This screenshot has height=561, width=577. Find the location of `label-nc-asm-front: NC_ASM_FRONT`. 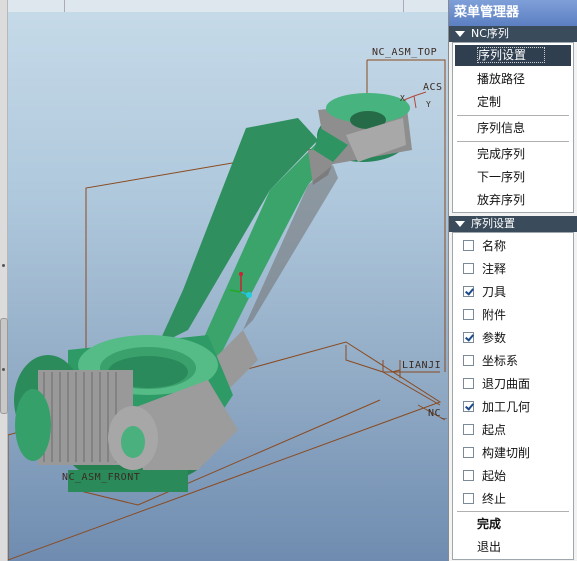

label-nc-asm-front: NC_ASM_FRONT is located at coordinates (101, 477).